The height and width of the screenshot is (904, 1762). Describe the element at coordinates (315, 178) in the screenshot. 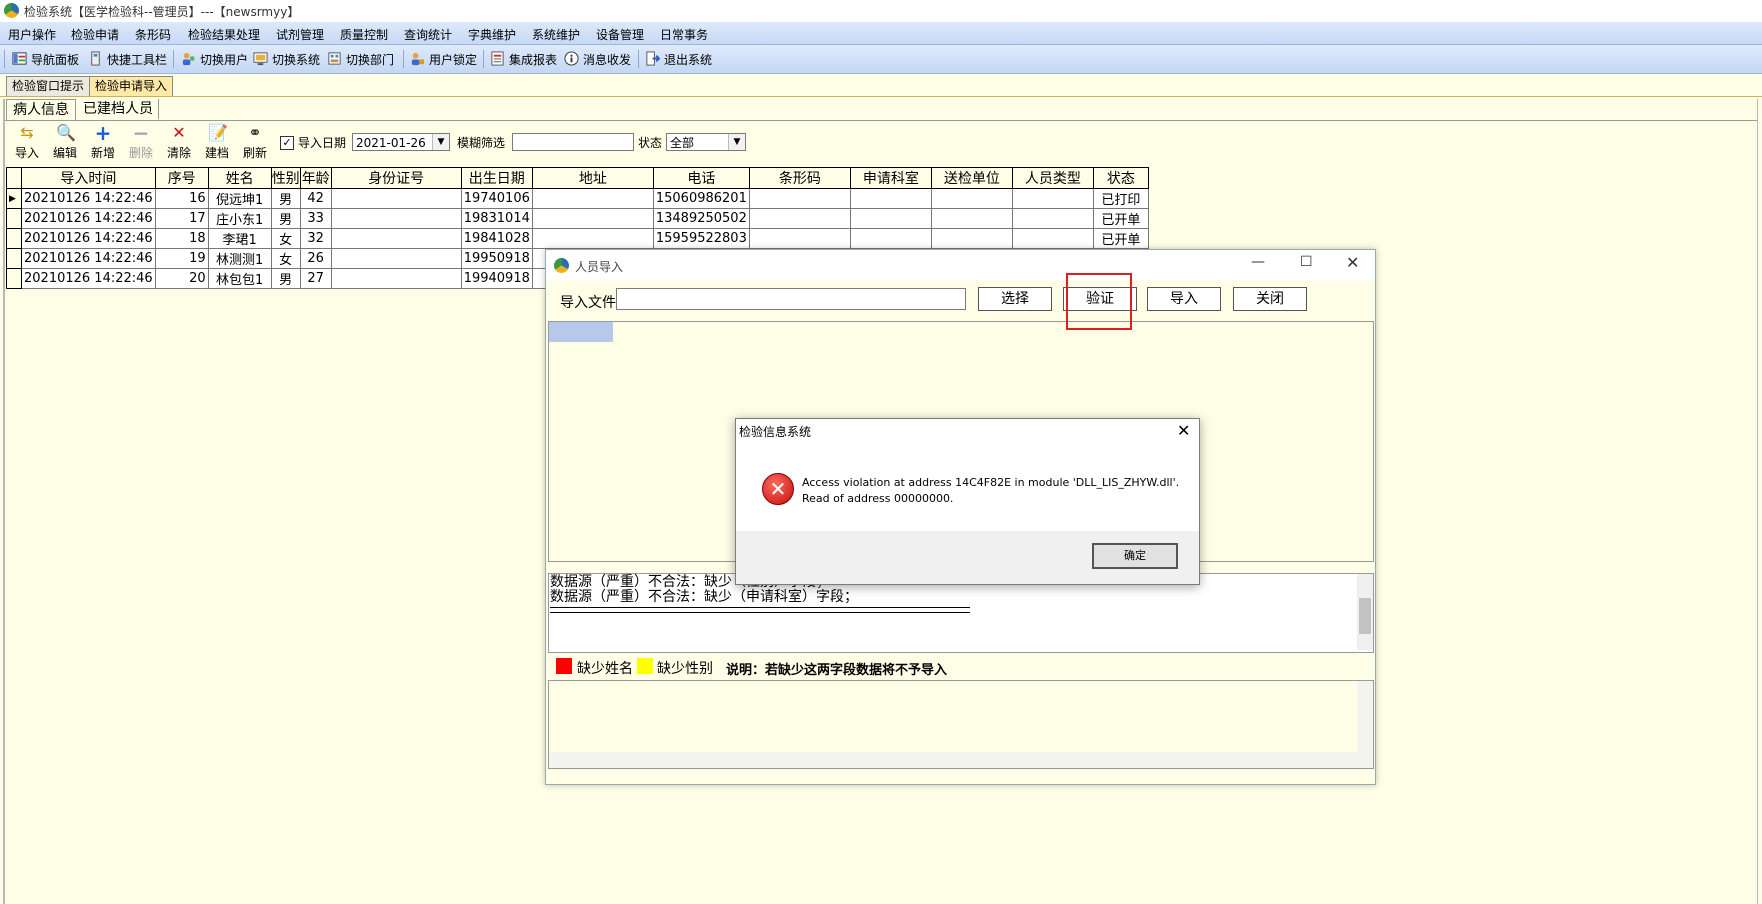

I see `col-age: 年龄` at that location.